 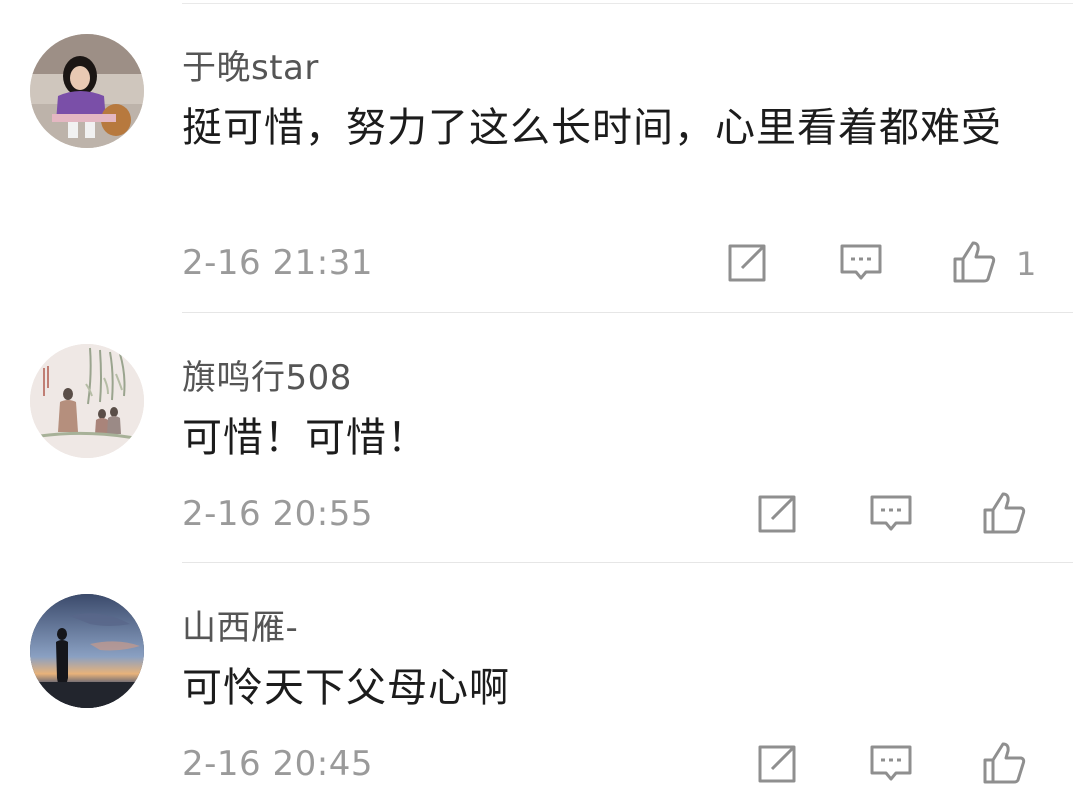 I want to click on comment-text: 可惜！可惜！, so click(x=305, y=438).